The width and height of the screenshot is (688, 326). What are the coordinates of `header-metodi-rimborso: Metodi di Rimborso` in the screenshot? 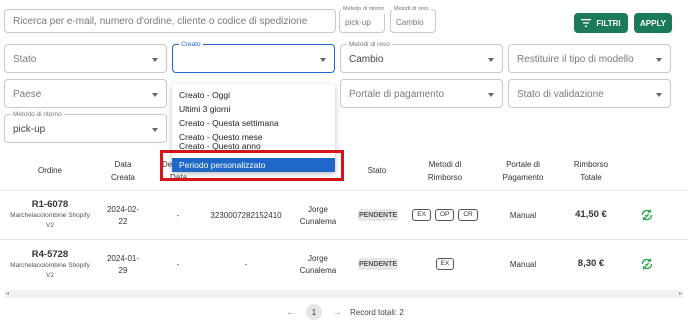 It's located at (445, 171).